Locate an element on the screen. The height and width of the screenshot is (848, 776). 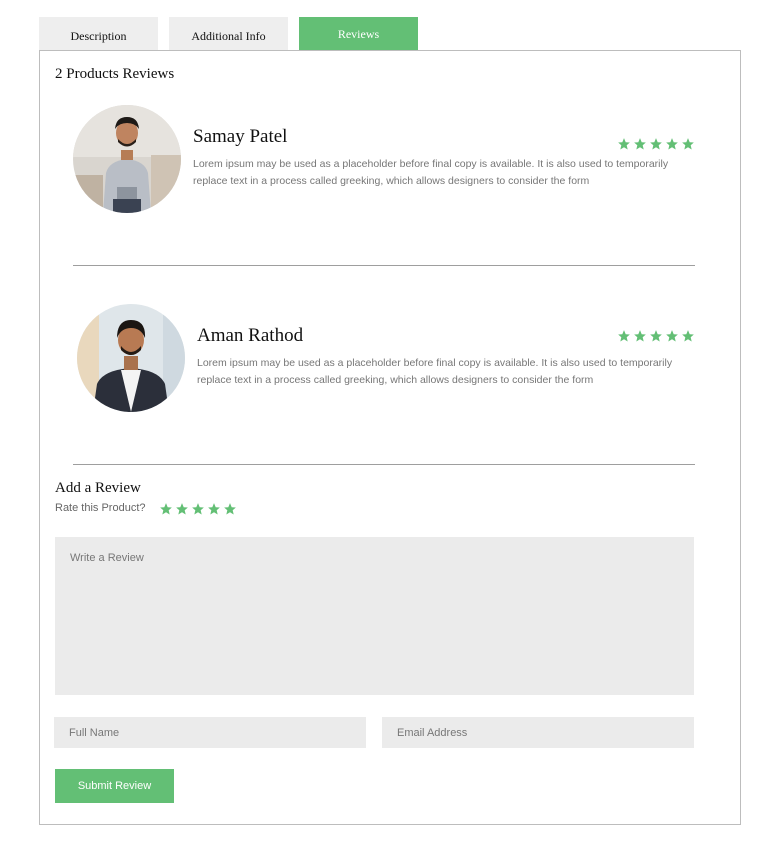
email-field is located at coordinates (538, 732).